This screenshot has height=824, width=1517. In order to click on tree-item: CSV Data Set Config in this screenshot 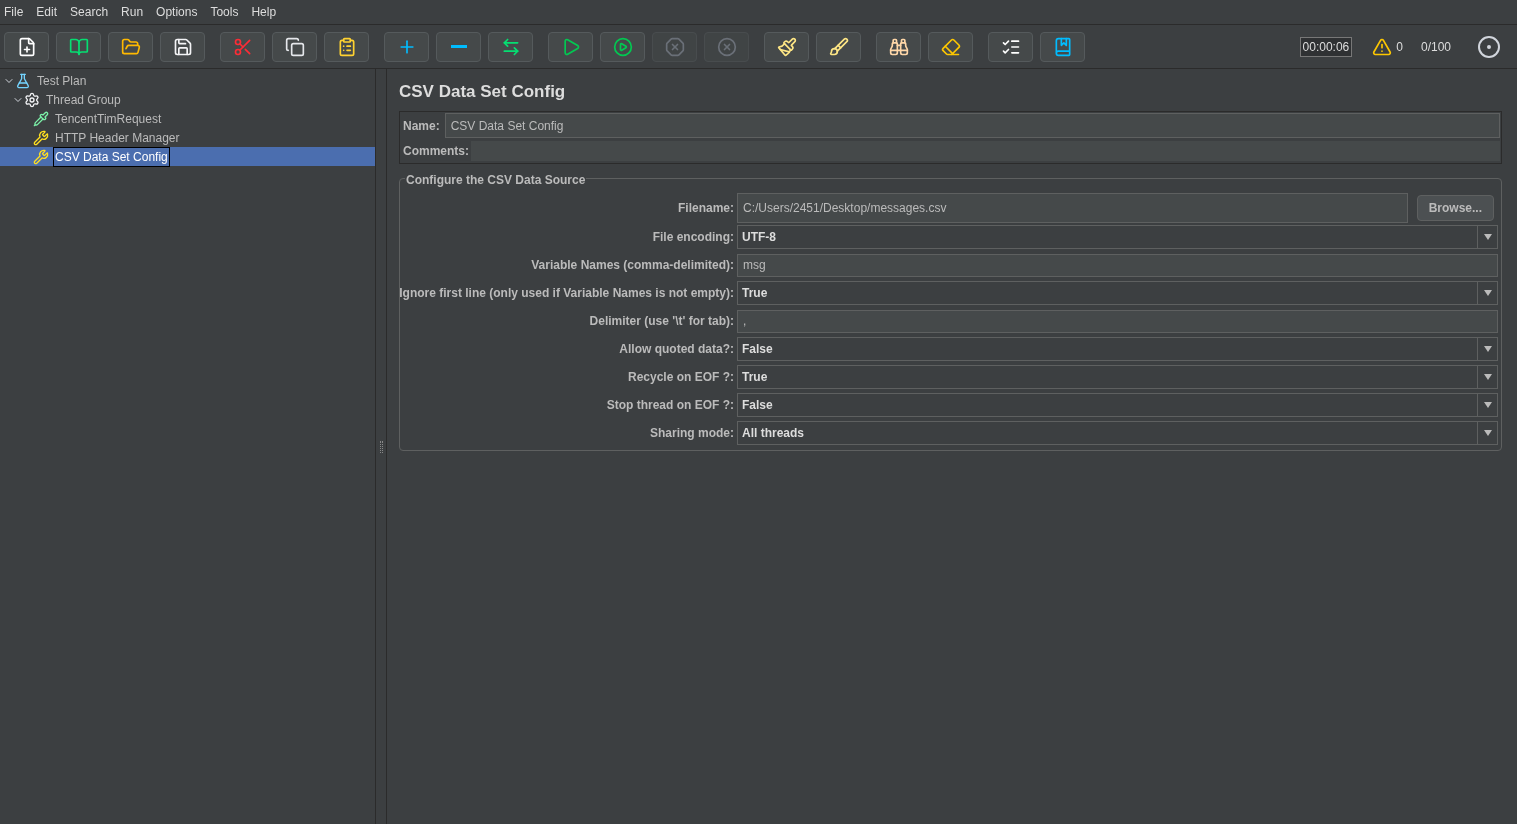, I will do `click(111, 156)`.